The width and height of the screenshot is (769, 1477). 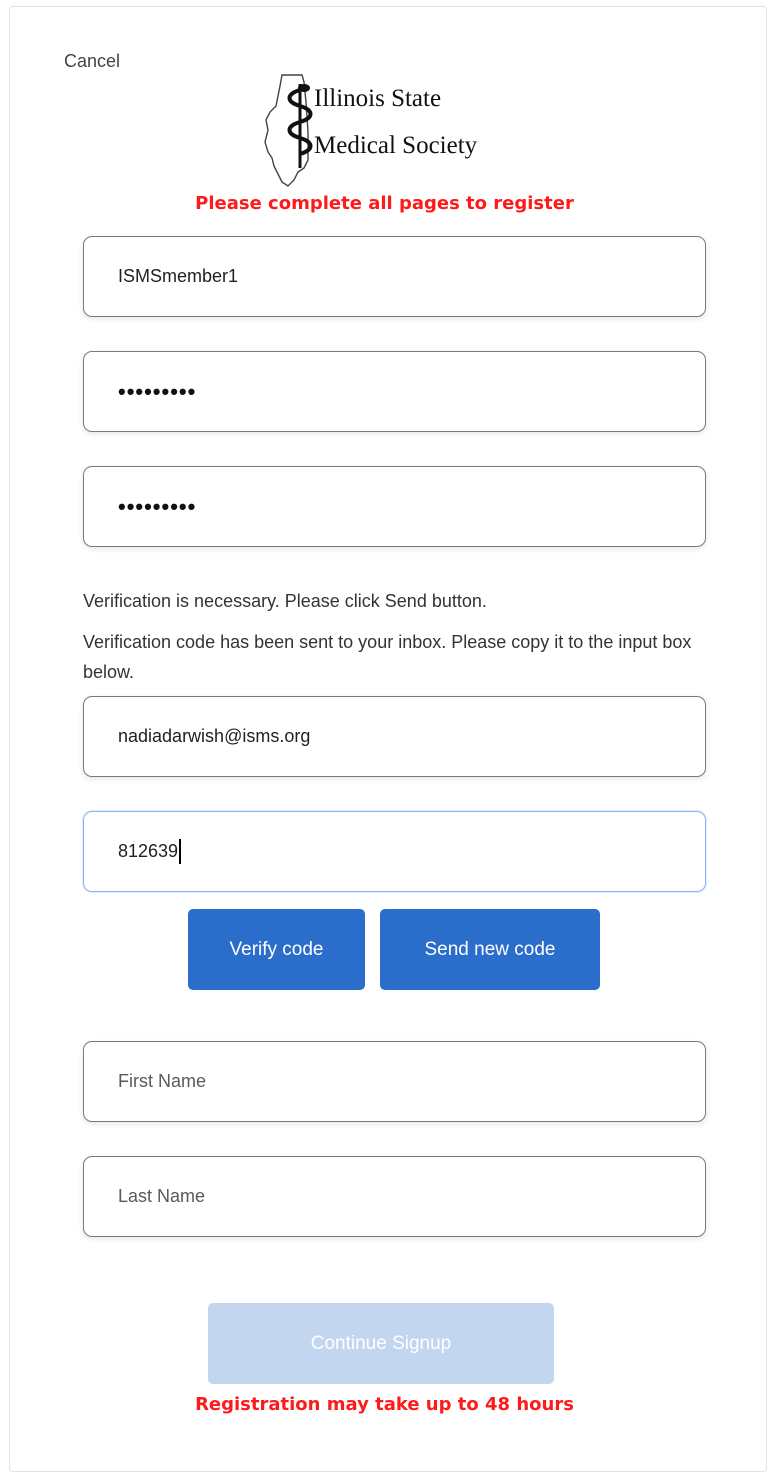 What do you see at coordinates (288, 130) in the screenshot?
I see `illinois-state-outline-icon` at bounding box center [288, 130].